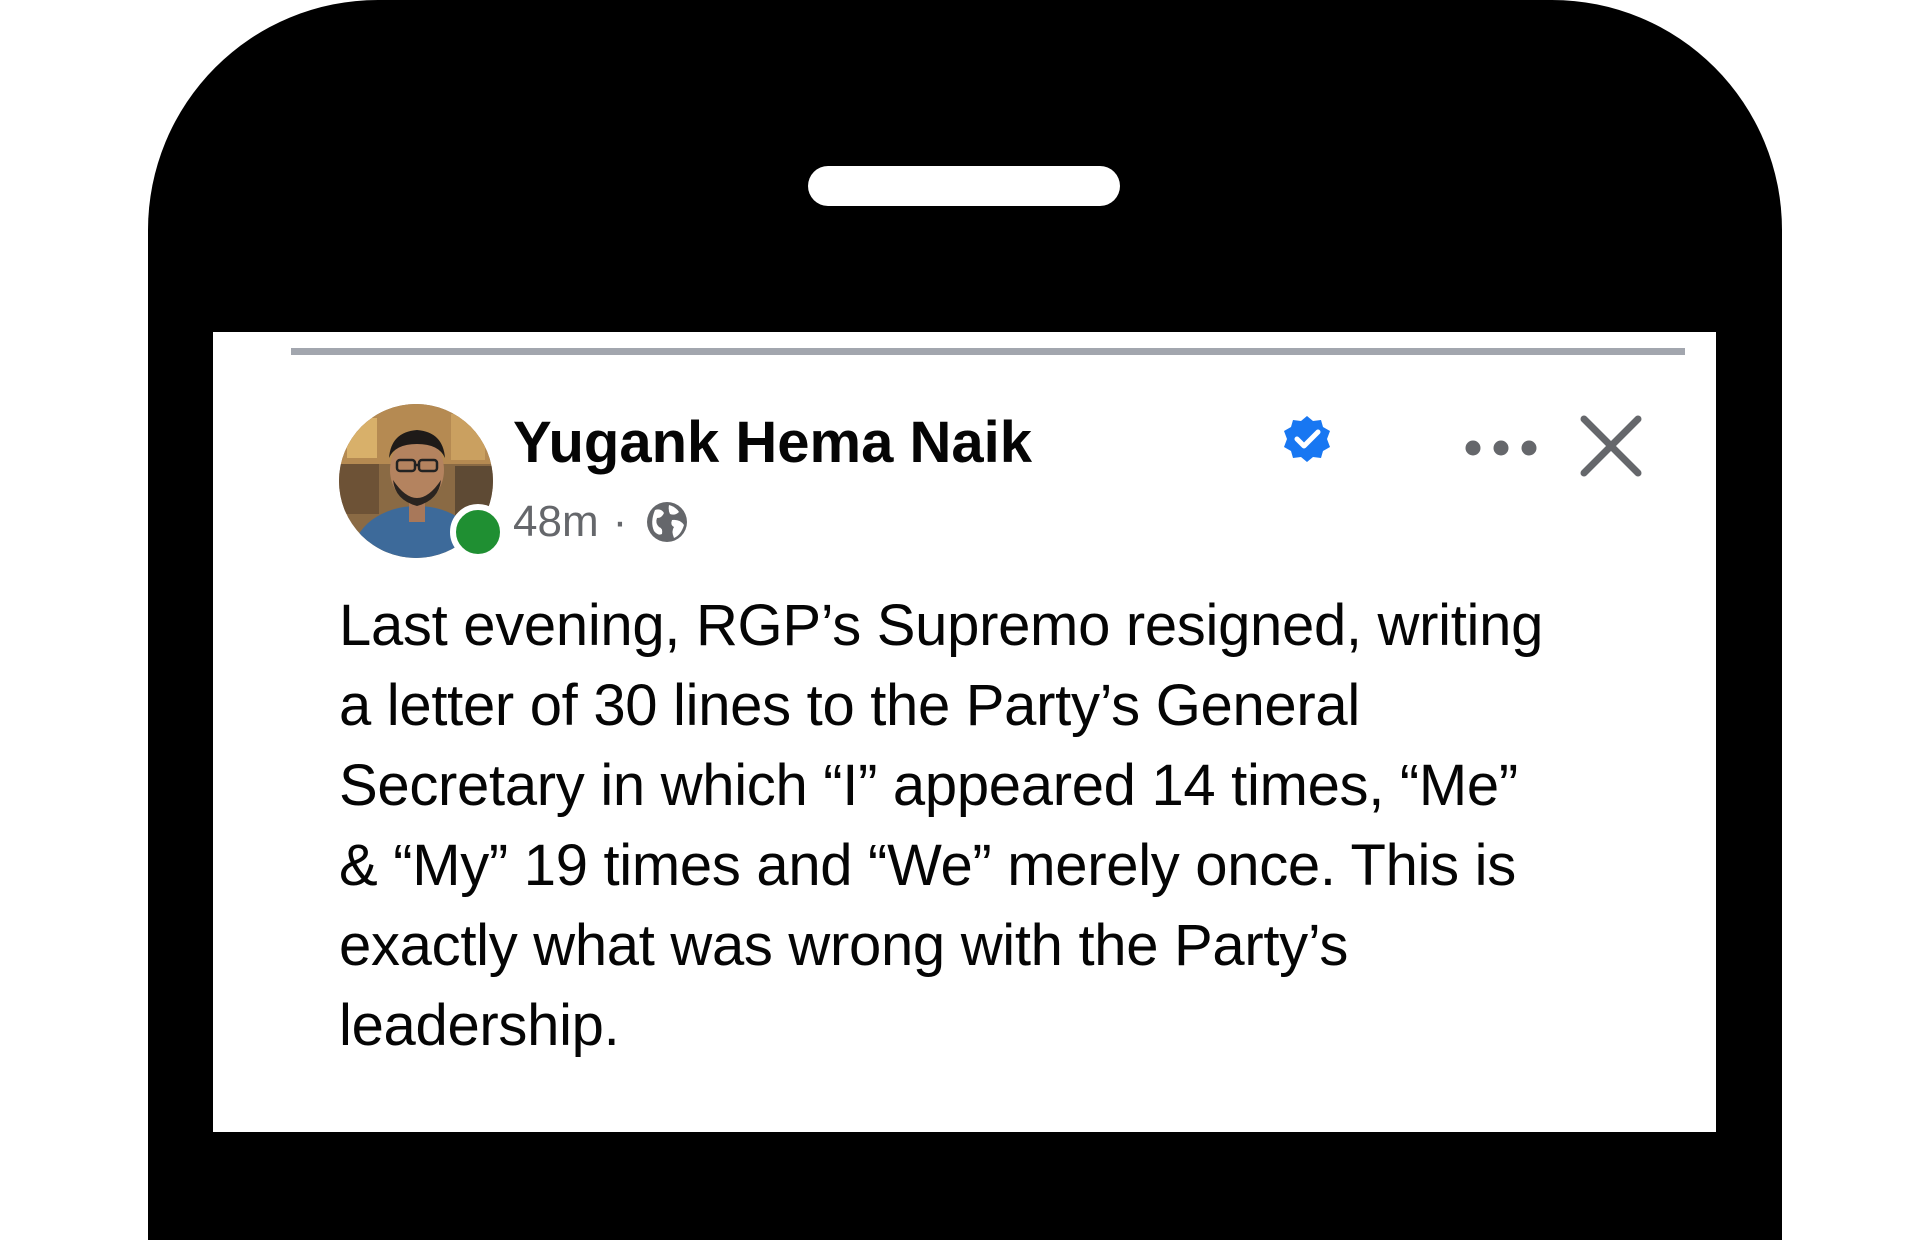 The width and height of the screenshot is (1920, 1240). I want to click on globe-icon, so click(667, 522).